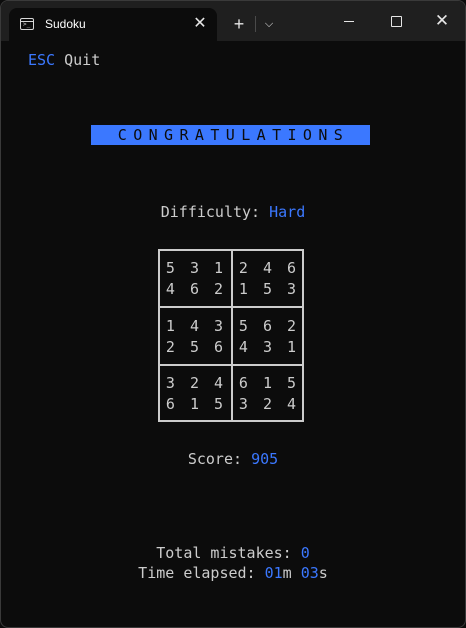  What do you see at coordinates (196, 268) in the screenshot?
I see `grid-row: 5 3 1` at bounding box center [196, 268].